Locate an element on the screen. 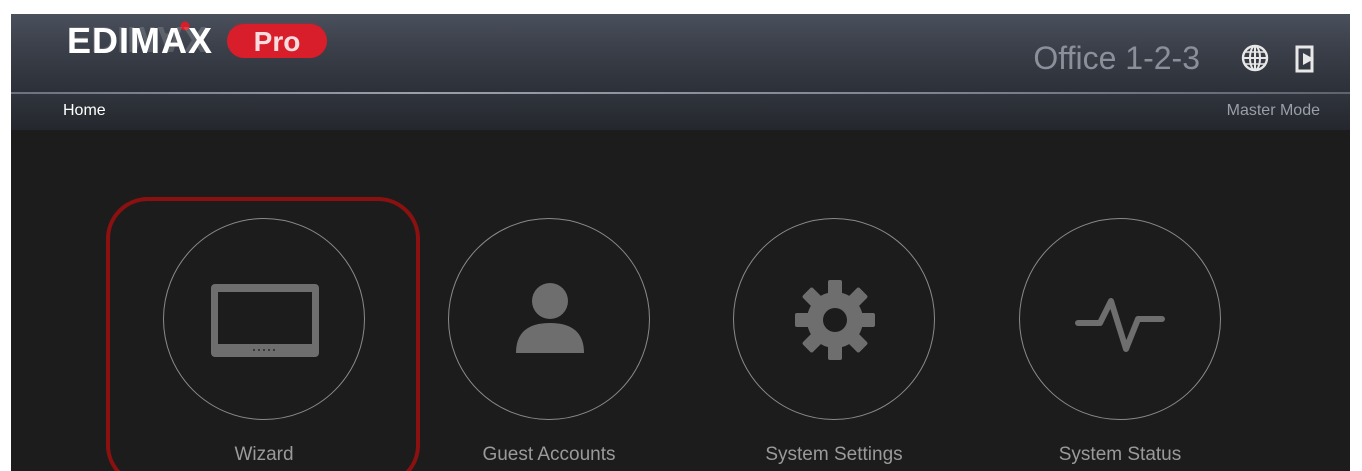 The height and width of the screenshot is (471, 1362). system-status-tile is located at coordinates (1120, 319).